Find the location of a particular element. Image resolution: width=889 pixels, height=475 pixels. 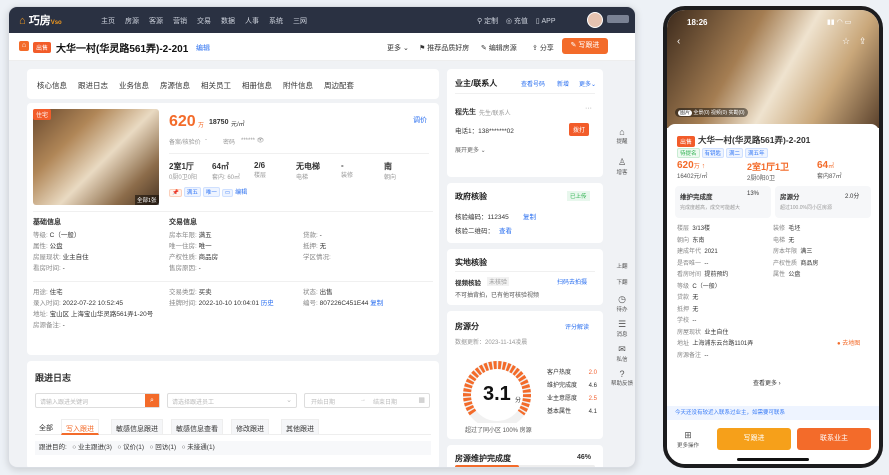

ftab-sensitive: 敏感信息跟进 is located at coordinates (137, 427).